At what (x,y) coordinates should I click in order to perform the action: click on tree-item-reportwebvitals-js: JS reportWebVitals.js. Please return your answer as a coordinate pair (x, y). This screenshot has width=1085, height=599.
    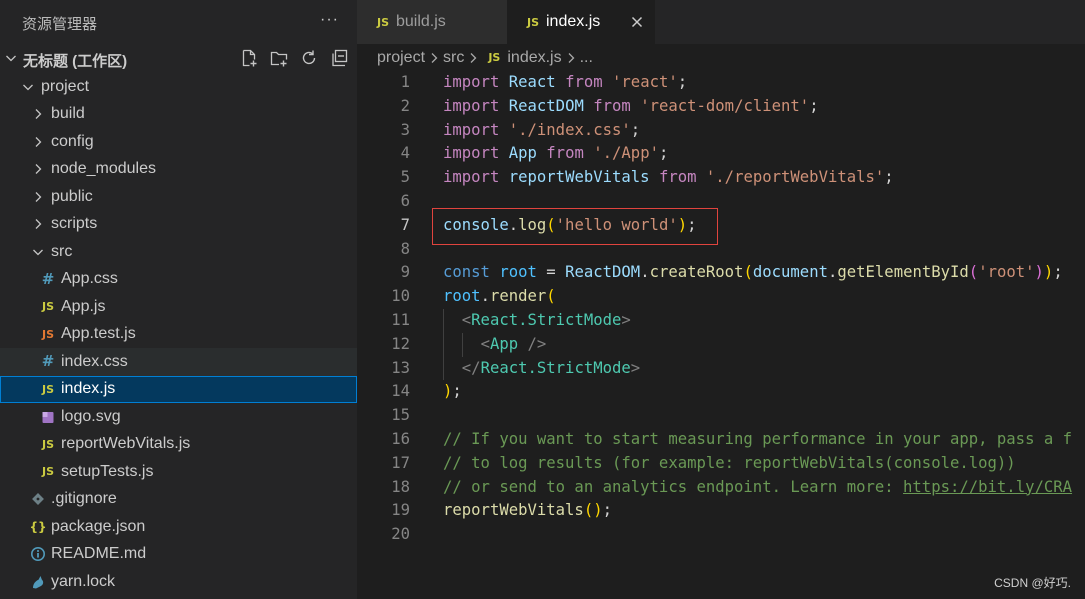
    Looking at the image, I should click on (178, 445).